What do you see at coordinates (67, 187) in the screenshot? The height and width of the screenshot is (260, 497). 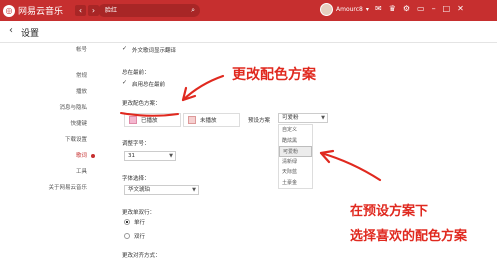 I see `sidebar-item-about: 关于网易云音乐` at bounding box center [67, 187].